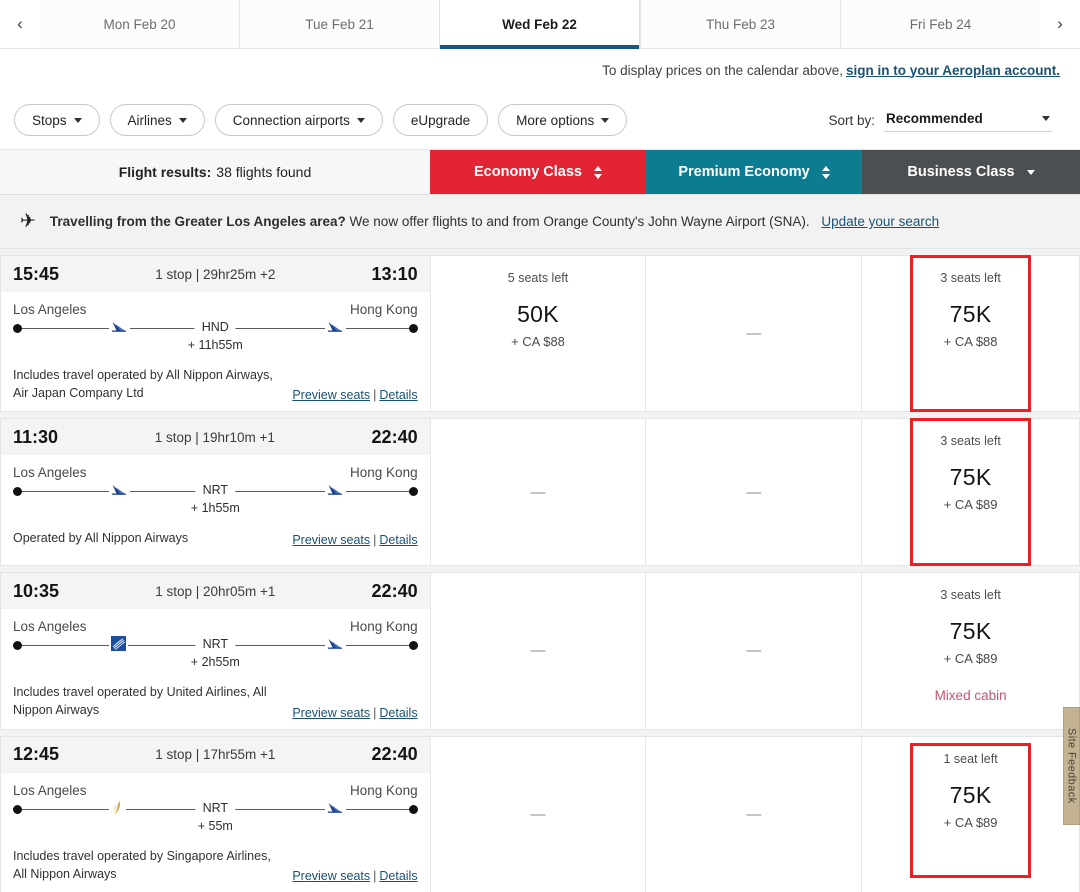  I want to click on filter-chip-label: Stops, so click(49, 120).